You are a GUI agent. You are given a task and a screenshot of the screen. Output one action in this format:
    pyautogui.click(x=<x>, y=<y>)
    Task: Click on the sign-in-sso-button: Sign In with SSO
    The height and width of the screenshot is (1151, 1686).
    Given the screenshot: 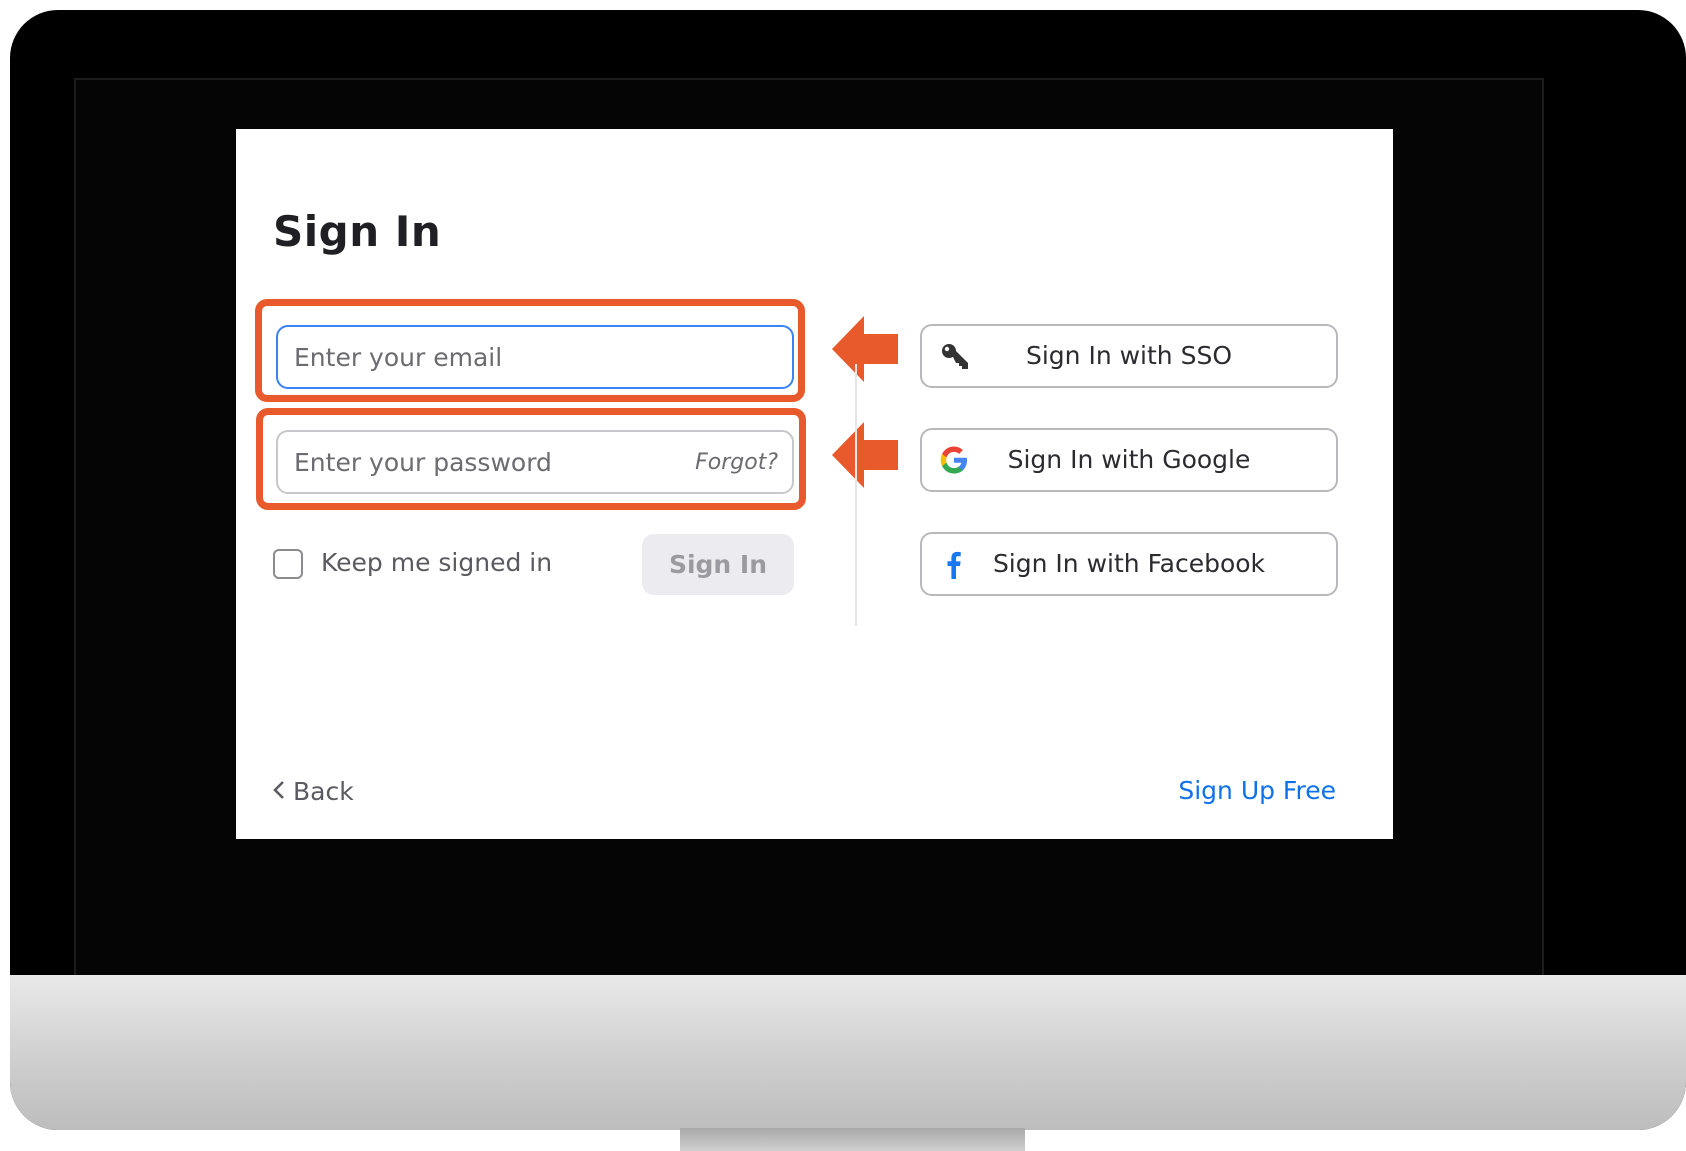 What is the action you would take?
    pyautogui.click(x=1129, y=356)
    